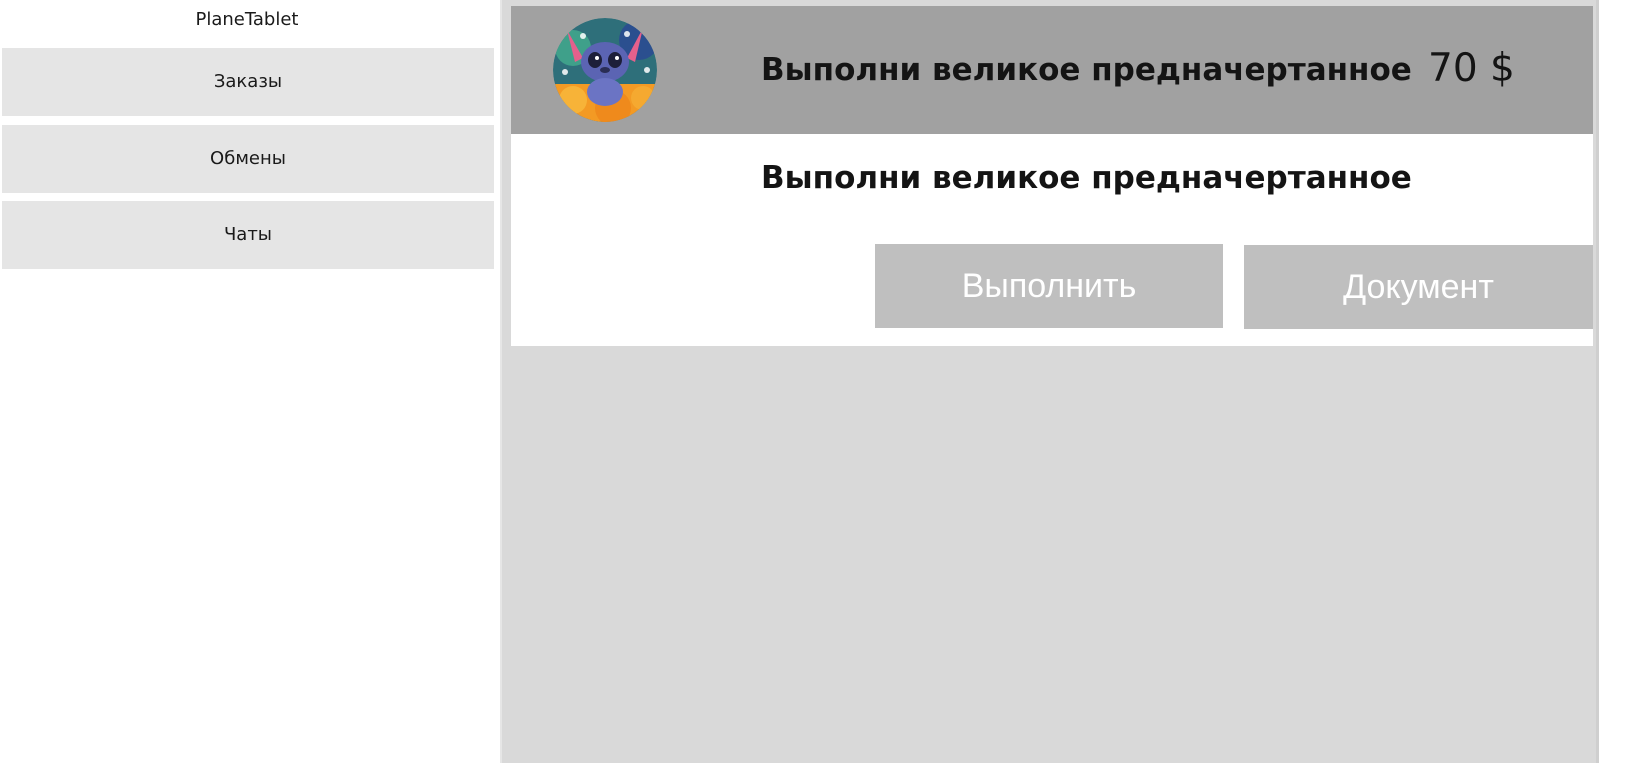 This screenshot has height=763, width=1625. What do you see at coordinates (1597, 381) in the screenshot?
I see `scrollbar-track` at bounding box center [1597, 381].